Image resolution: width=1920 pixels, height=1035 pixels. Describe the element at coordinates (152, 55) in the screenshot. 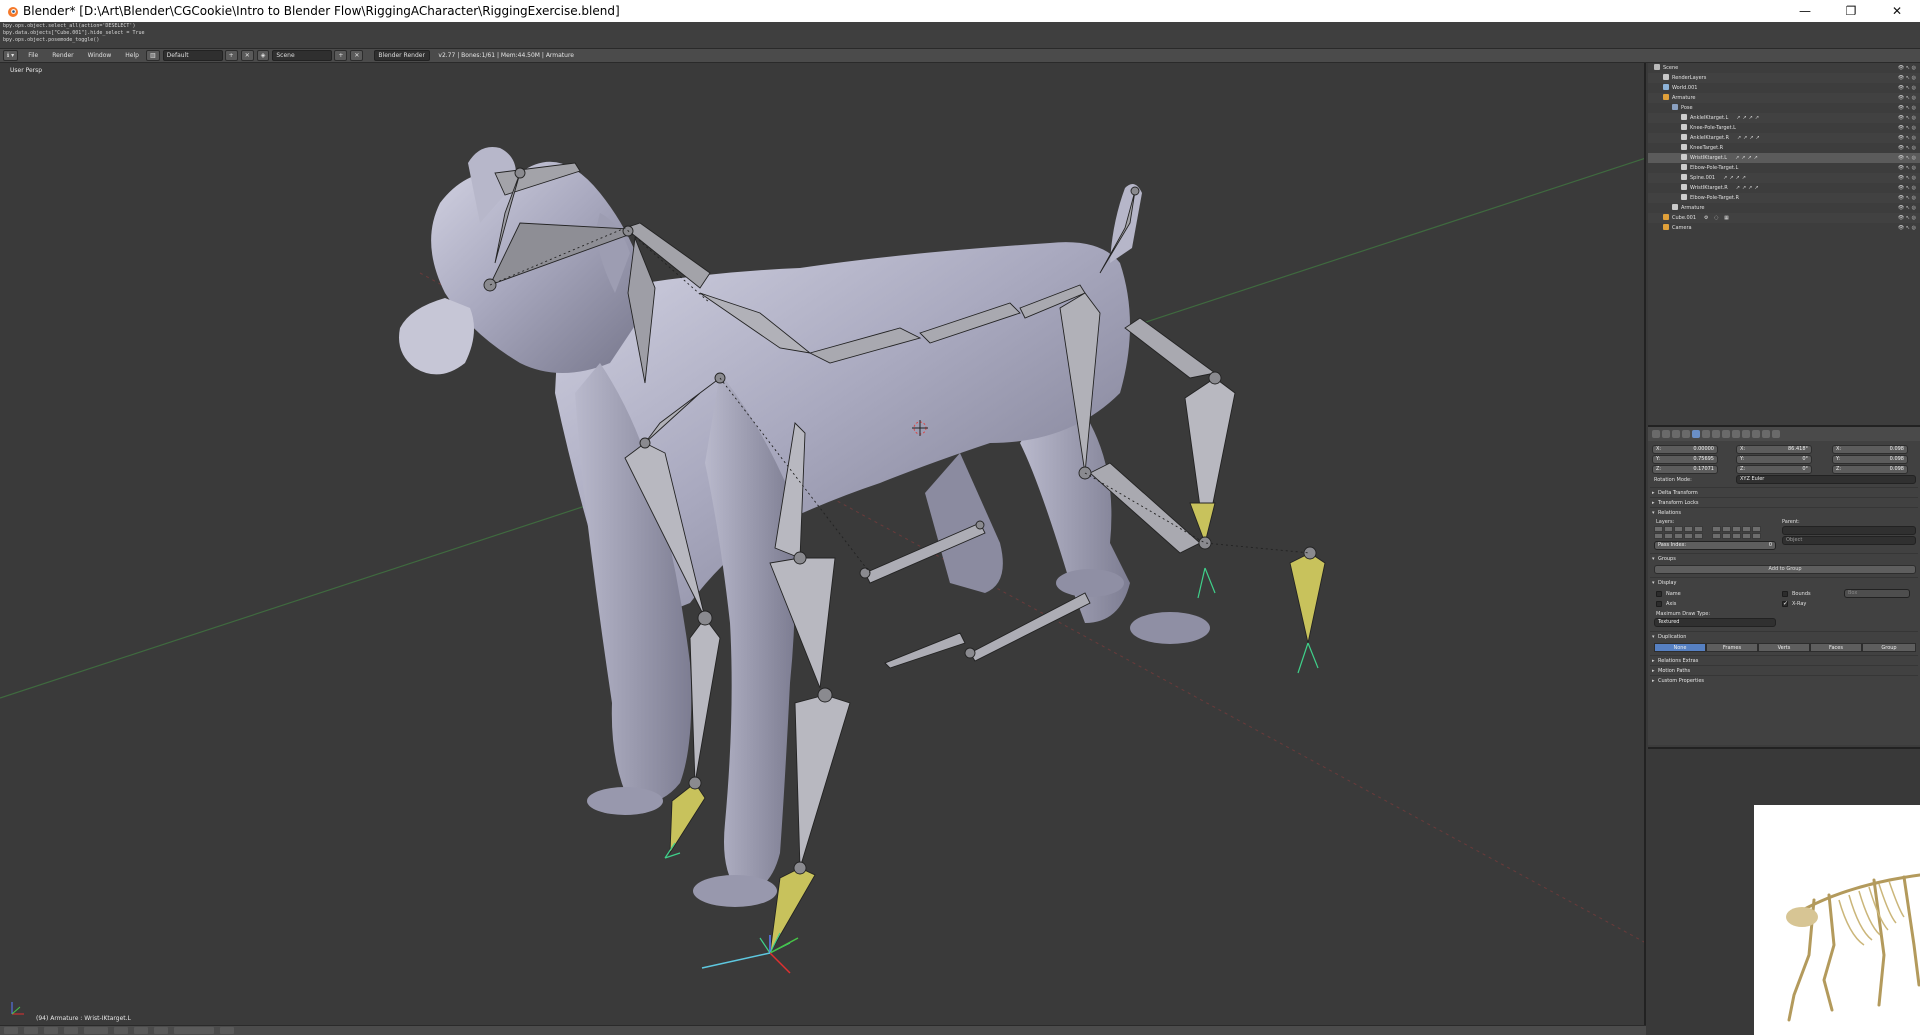

I see `screen-layout-icon: ▥` at that location.